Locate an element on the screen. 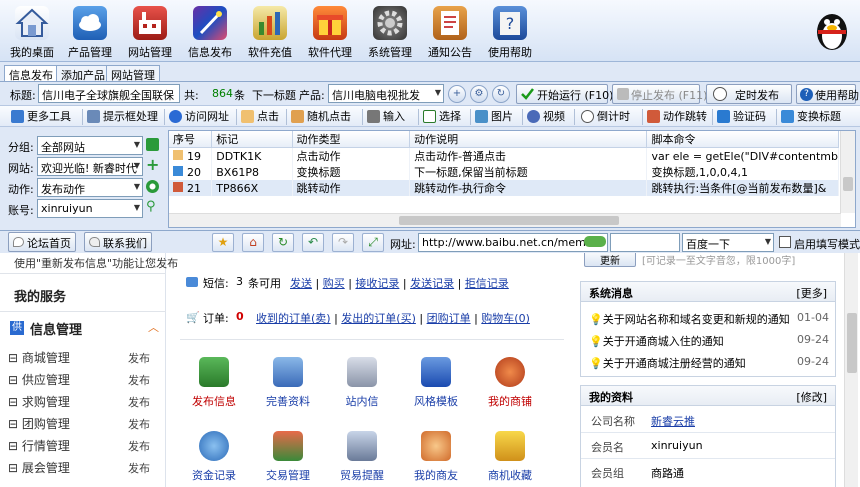  submit-button: 更新 is located at coordinates (610, 260).